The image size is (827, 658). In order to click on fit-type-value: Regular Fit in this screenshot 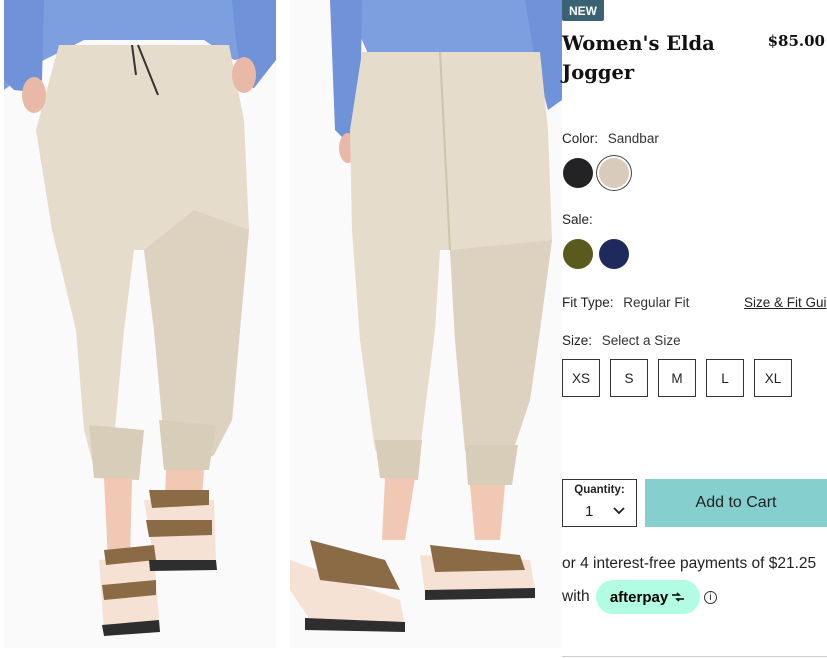, I will do `click(656, 302)`.